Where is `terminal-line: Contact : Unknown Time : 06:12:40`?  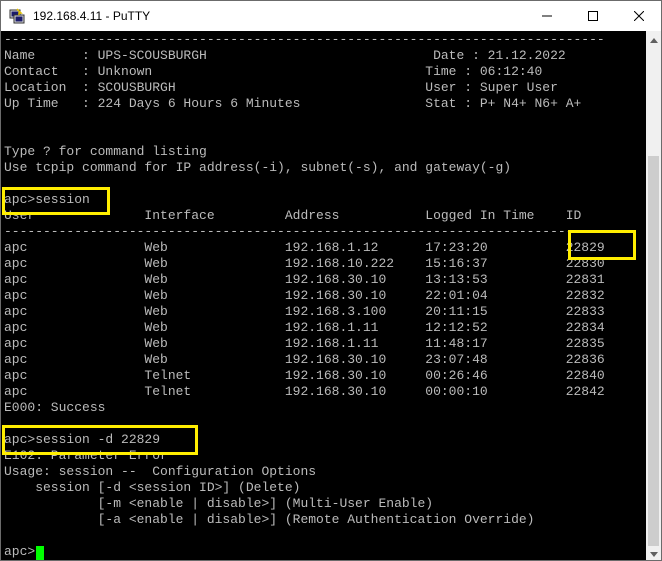
terminal-line: Contact : Unknown Time : 06:12:40 is located at coordinates (273, 71).